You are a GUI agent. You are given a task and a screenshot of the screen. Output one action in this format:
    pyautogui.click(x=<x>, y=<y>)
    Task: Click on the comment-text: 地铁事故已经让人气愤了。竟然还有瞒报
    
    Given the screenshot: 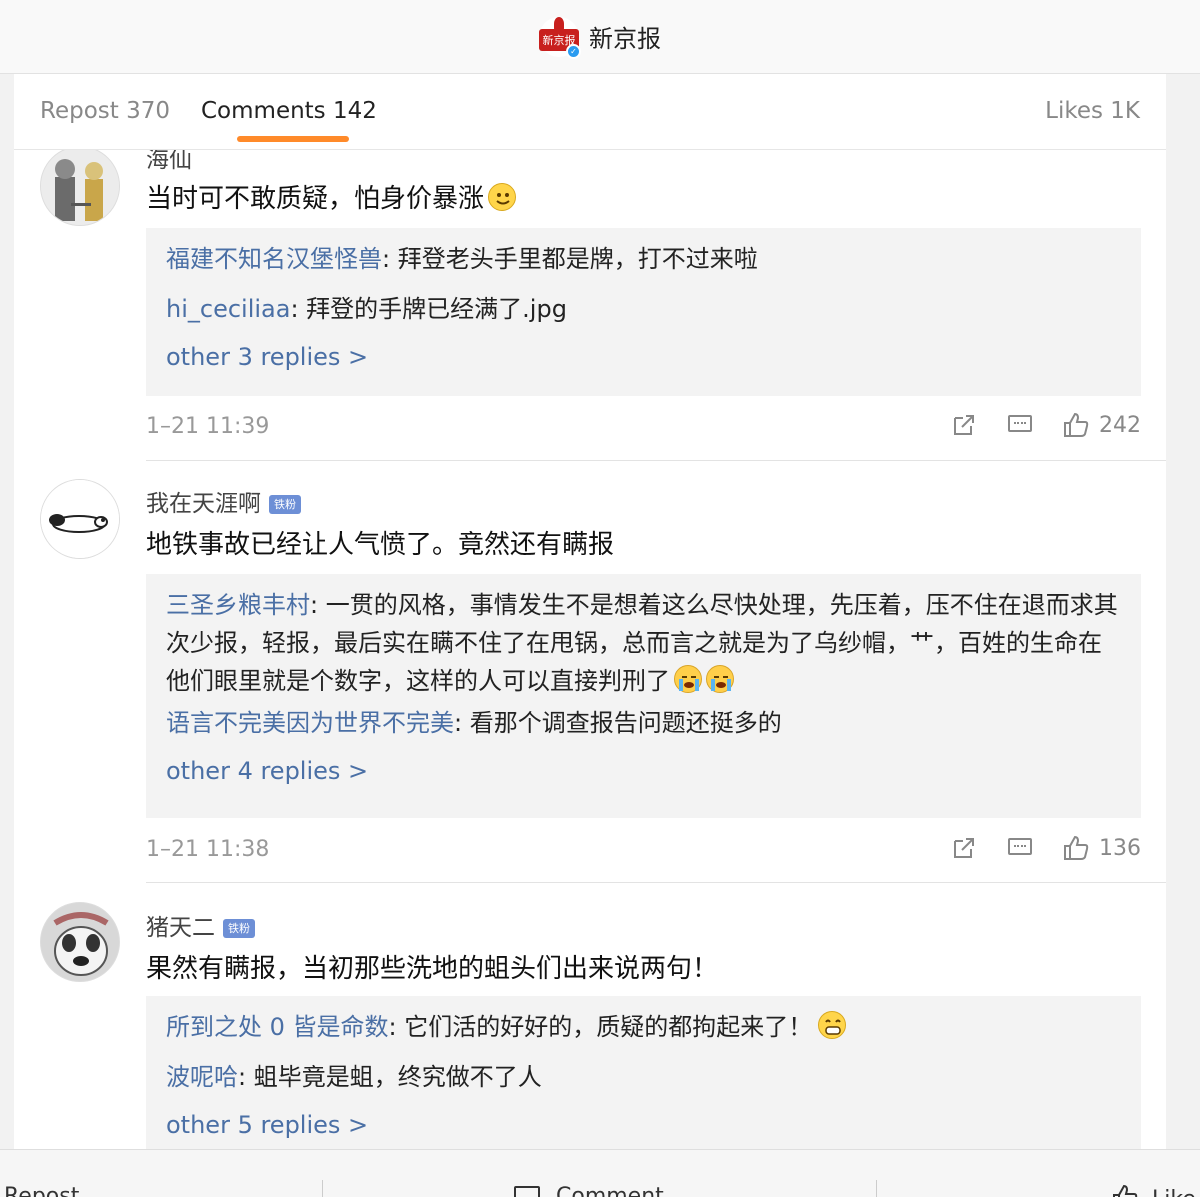 What is the action you would take?
    pyautogui.click(x=380, y=542)
    